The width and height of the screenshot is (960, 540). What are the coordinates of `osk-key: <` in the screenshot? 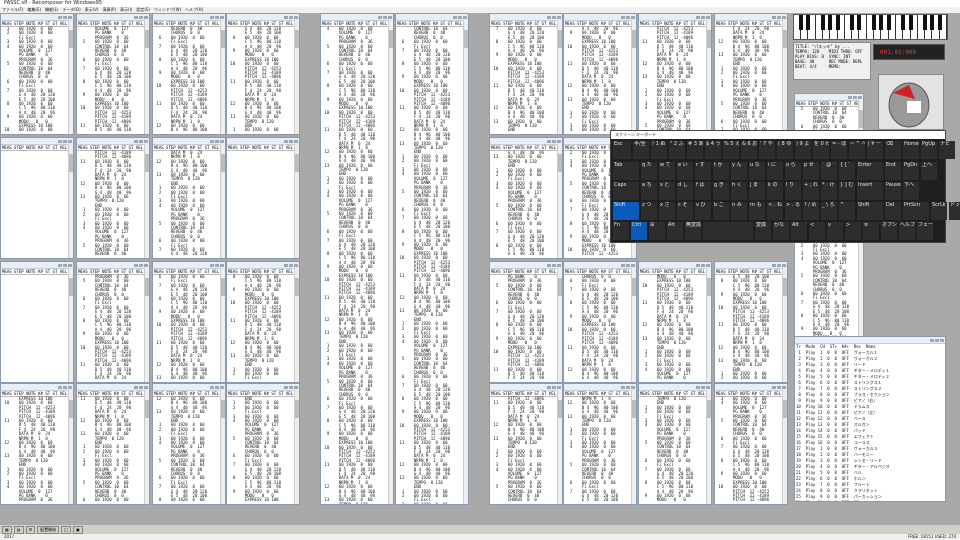 It's located at (817, 231).